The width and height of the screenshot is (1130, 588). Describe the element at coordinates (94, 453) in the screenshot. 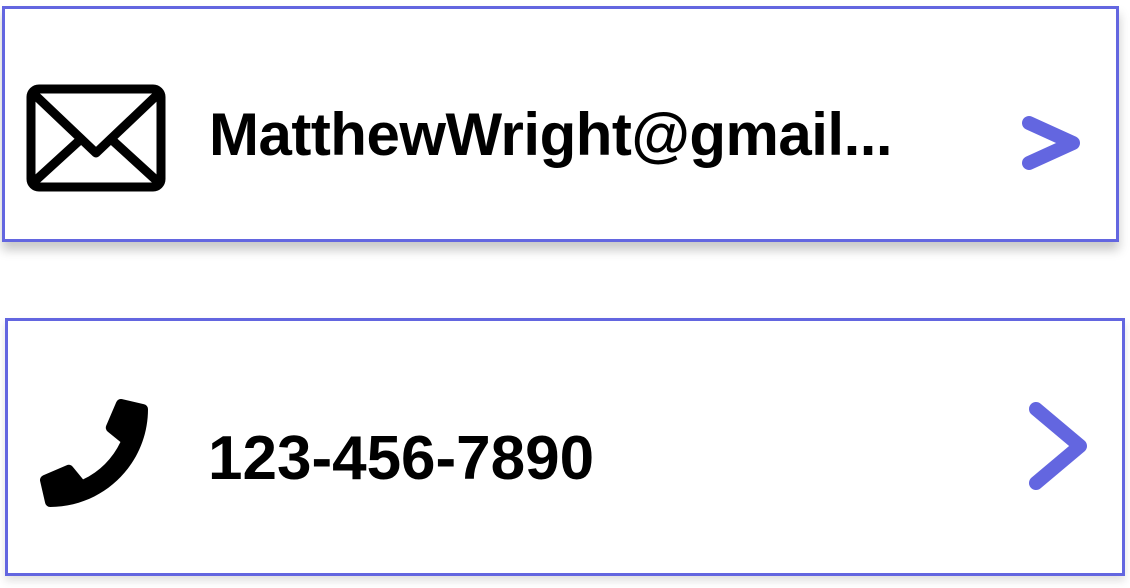

I see `phone-icon` at that location.